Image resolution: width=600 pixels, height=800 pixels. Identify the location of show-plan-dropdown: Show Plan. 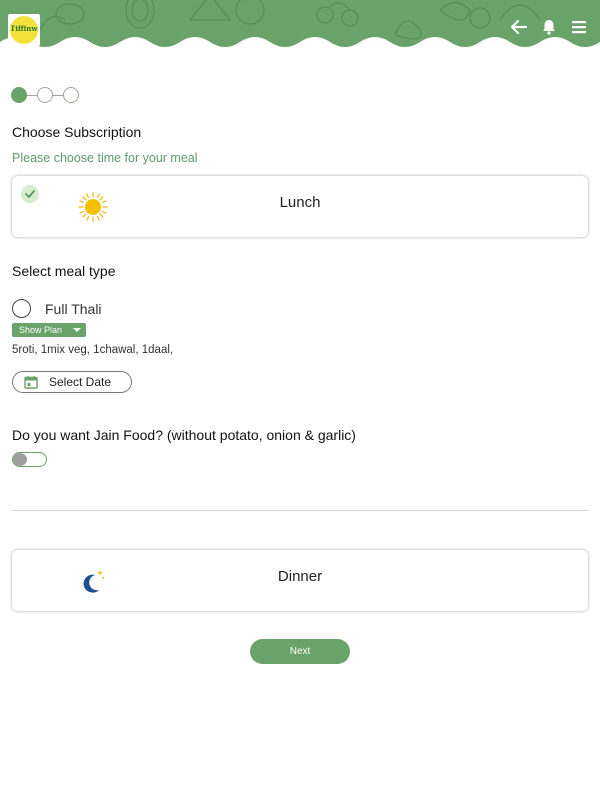
(49, 330).